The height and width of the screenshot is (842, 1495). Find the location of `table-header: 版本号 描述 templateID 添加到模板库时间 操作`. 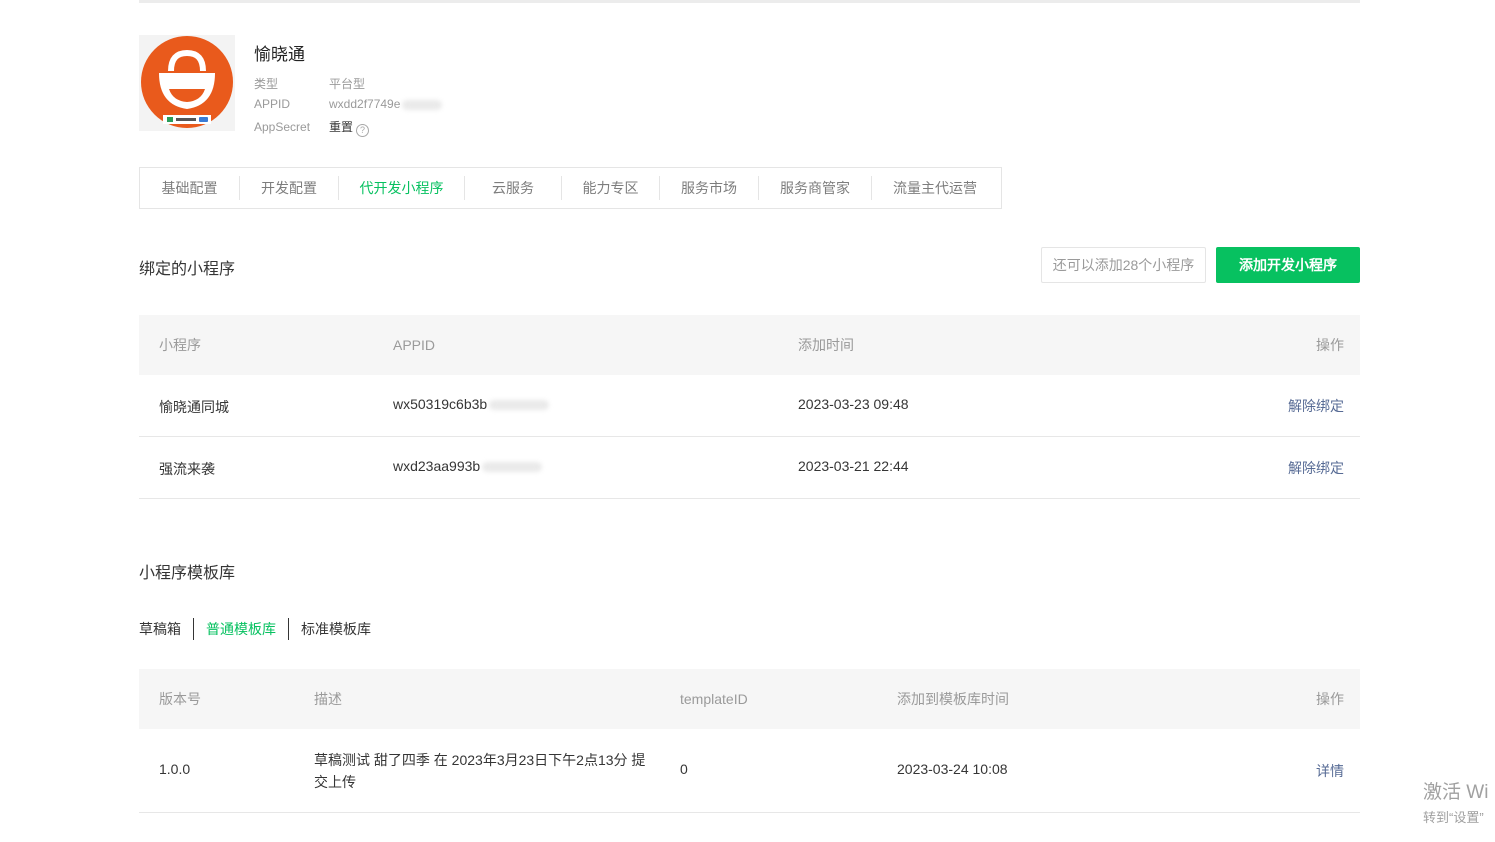

table-header: 版本号 描述 templateID 添加到模板库时间 操作 is located at coordinates (749, 699).